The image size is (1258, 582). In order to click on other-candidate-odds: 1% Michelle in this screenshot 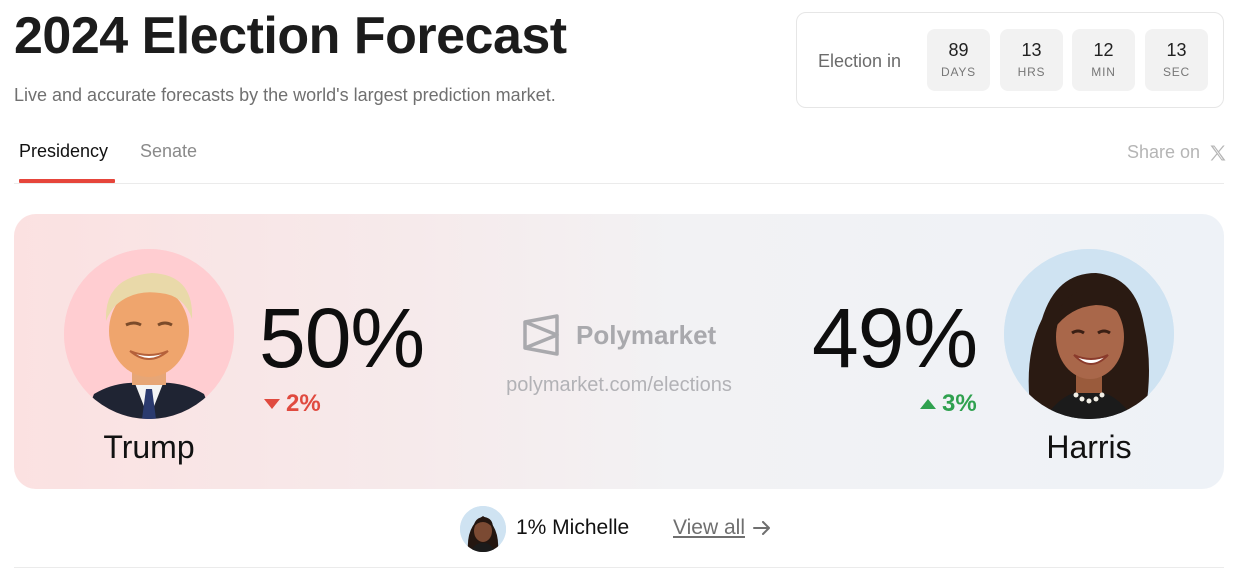, I will do `click(572, 528)`.